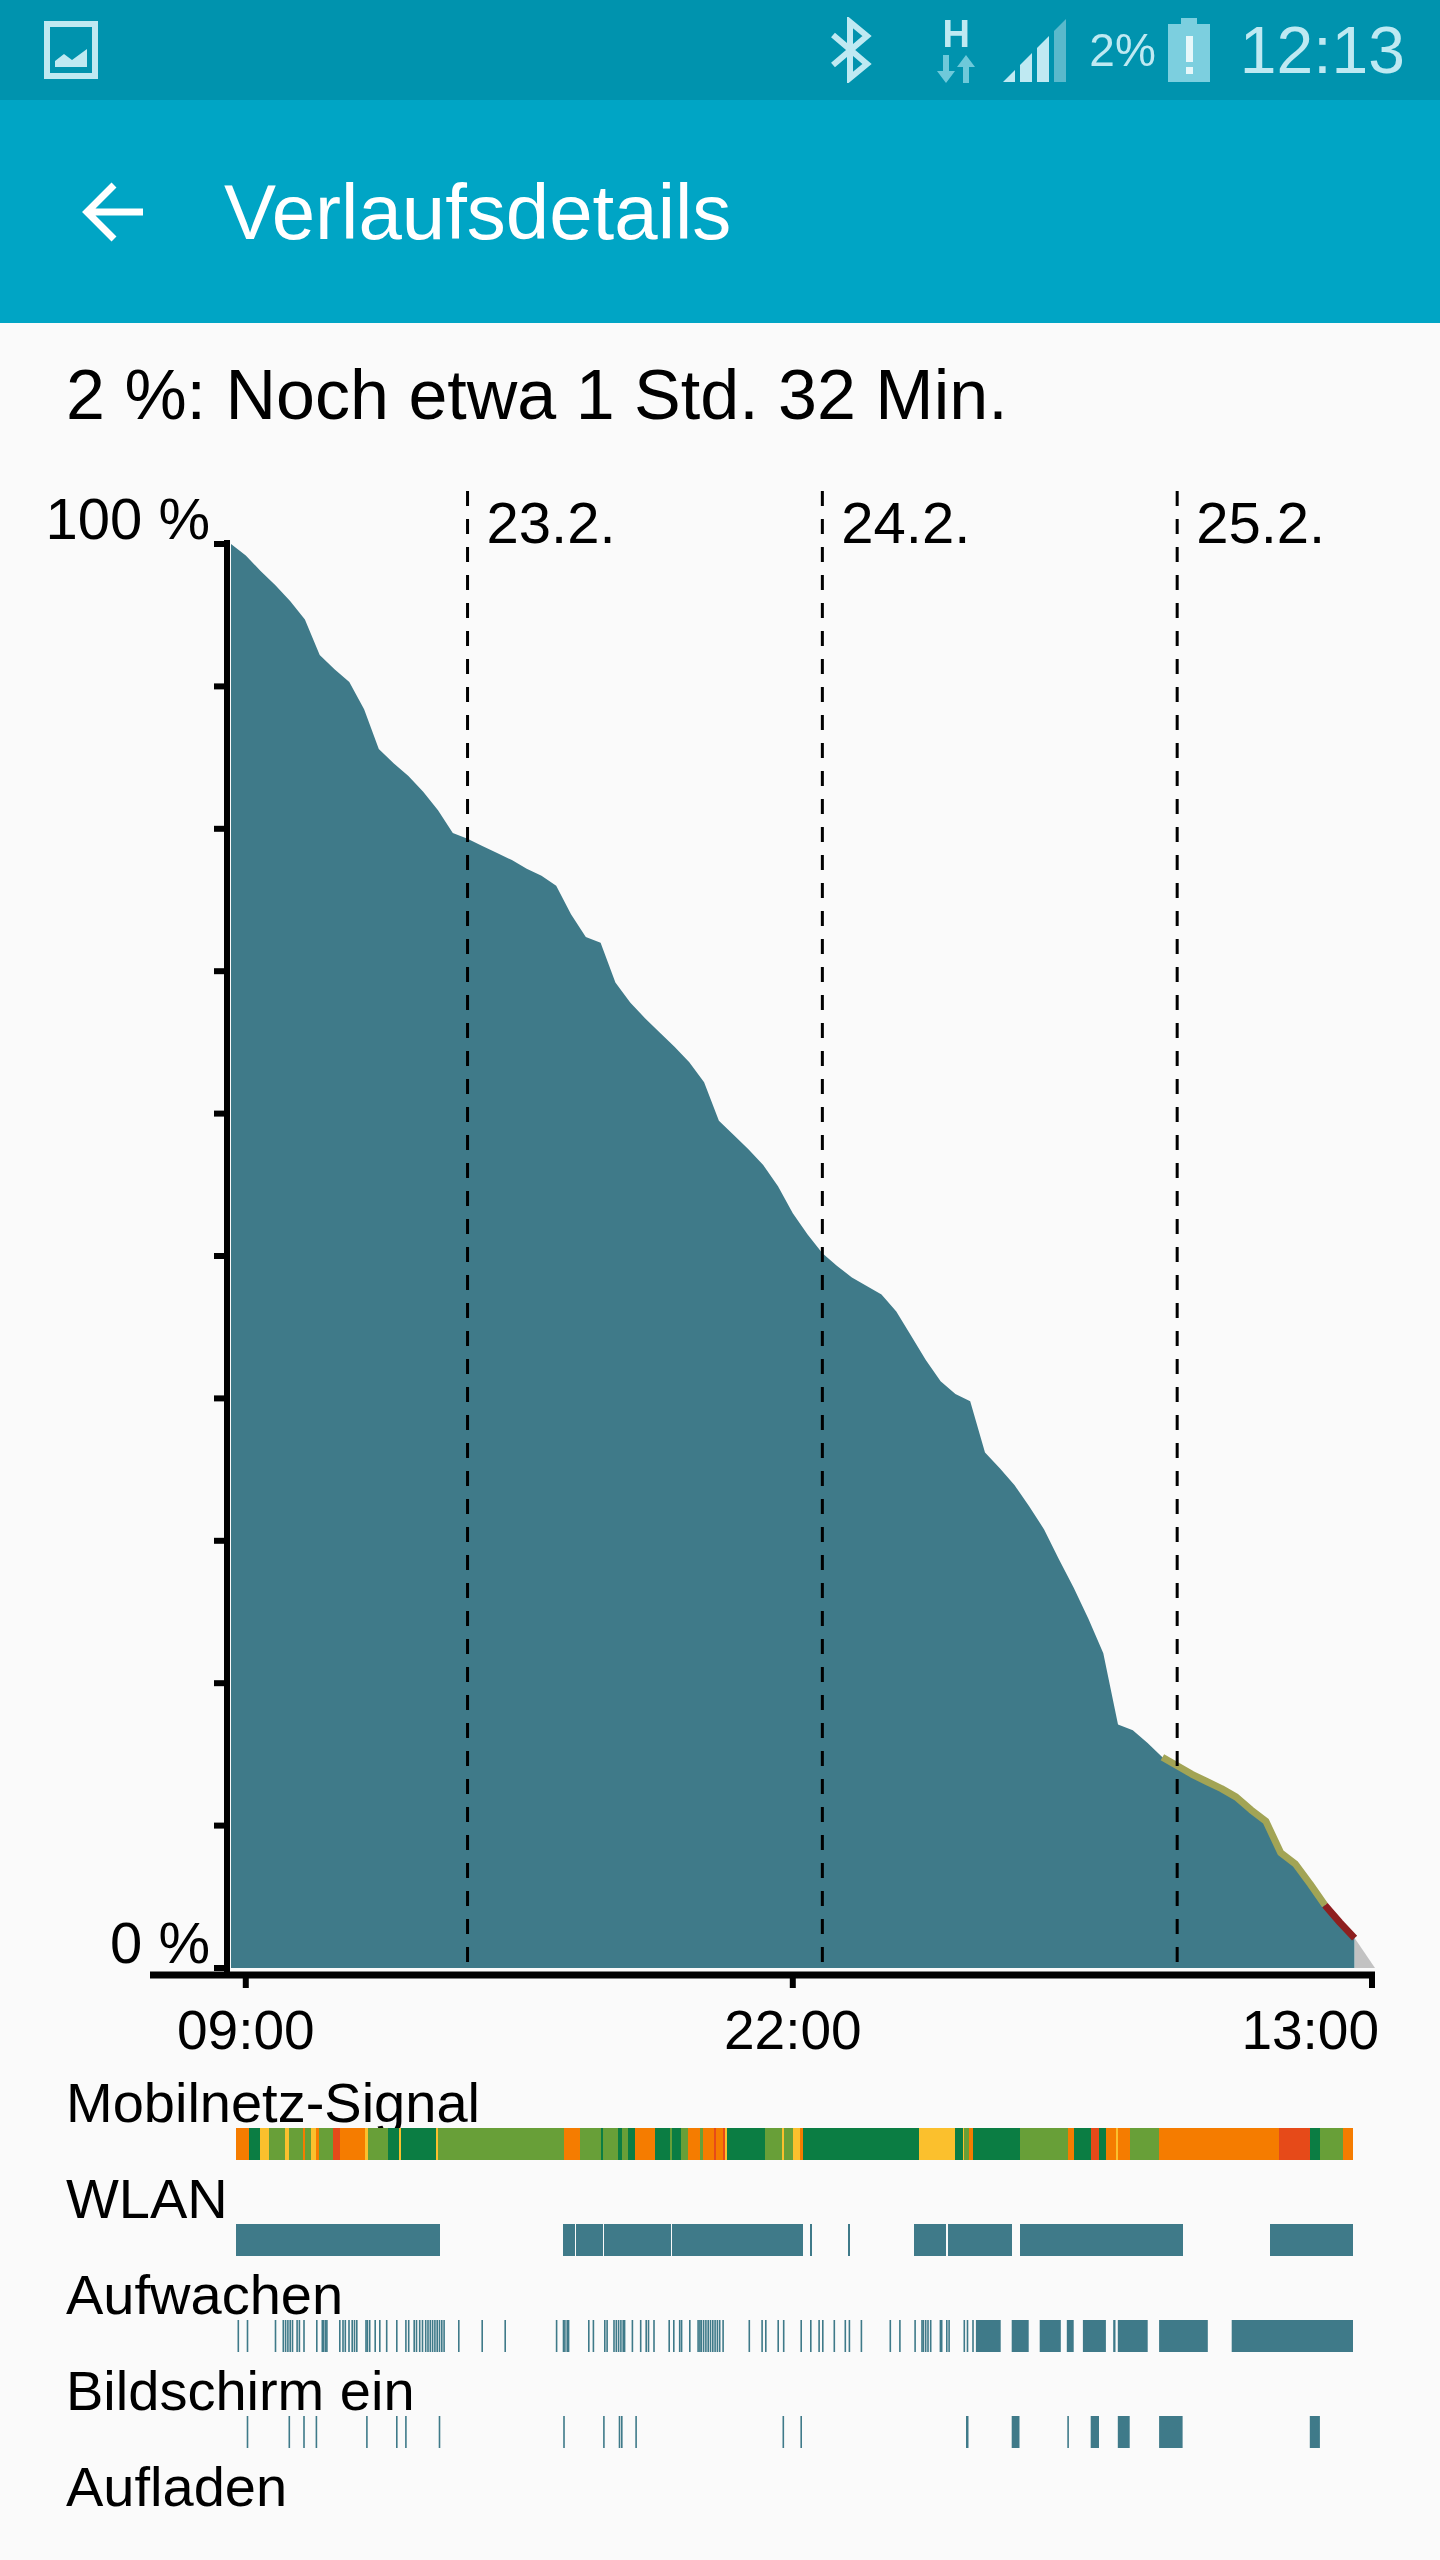  Describe the element at coordinates (906, 522) in the screenshot. I see `date-label: 24.2.` at that location.